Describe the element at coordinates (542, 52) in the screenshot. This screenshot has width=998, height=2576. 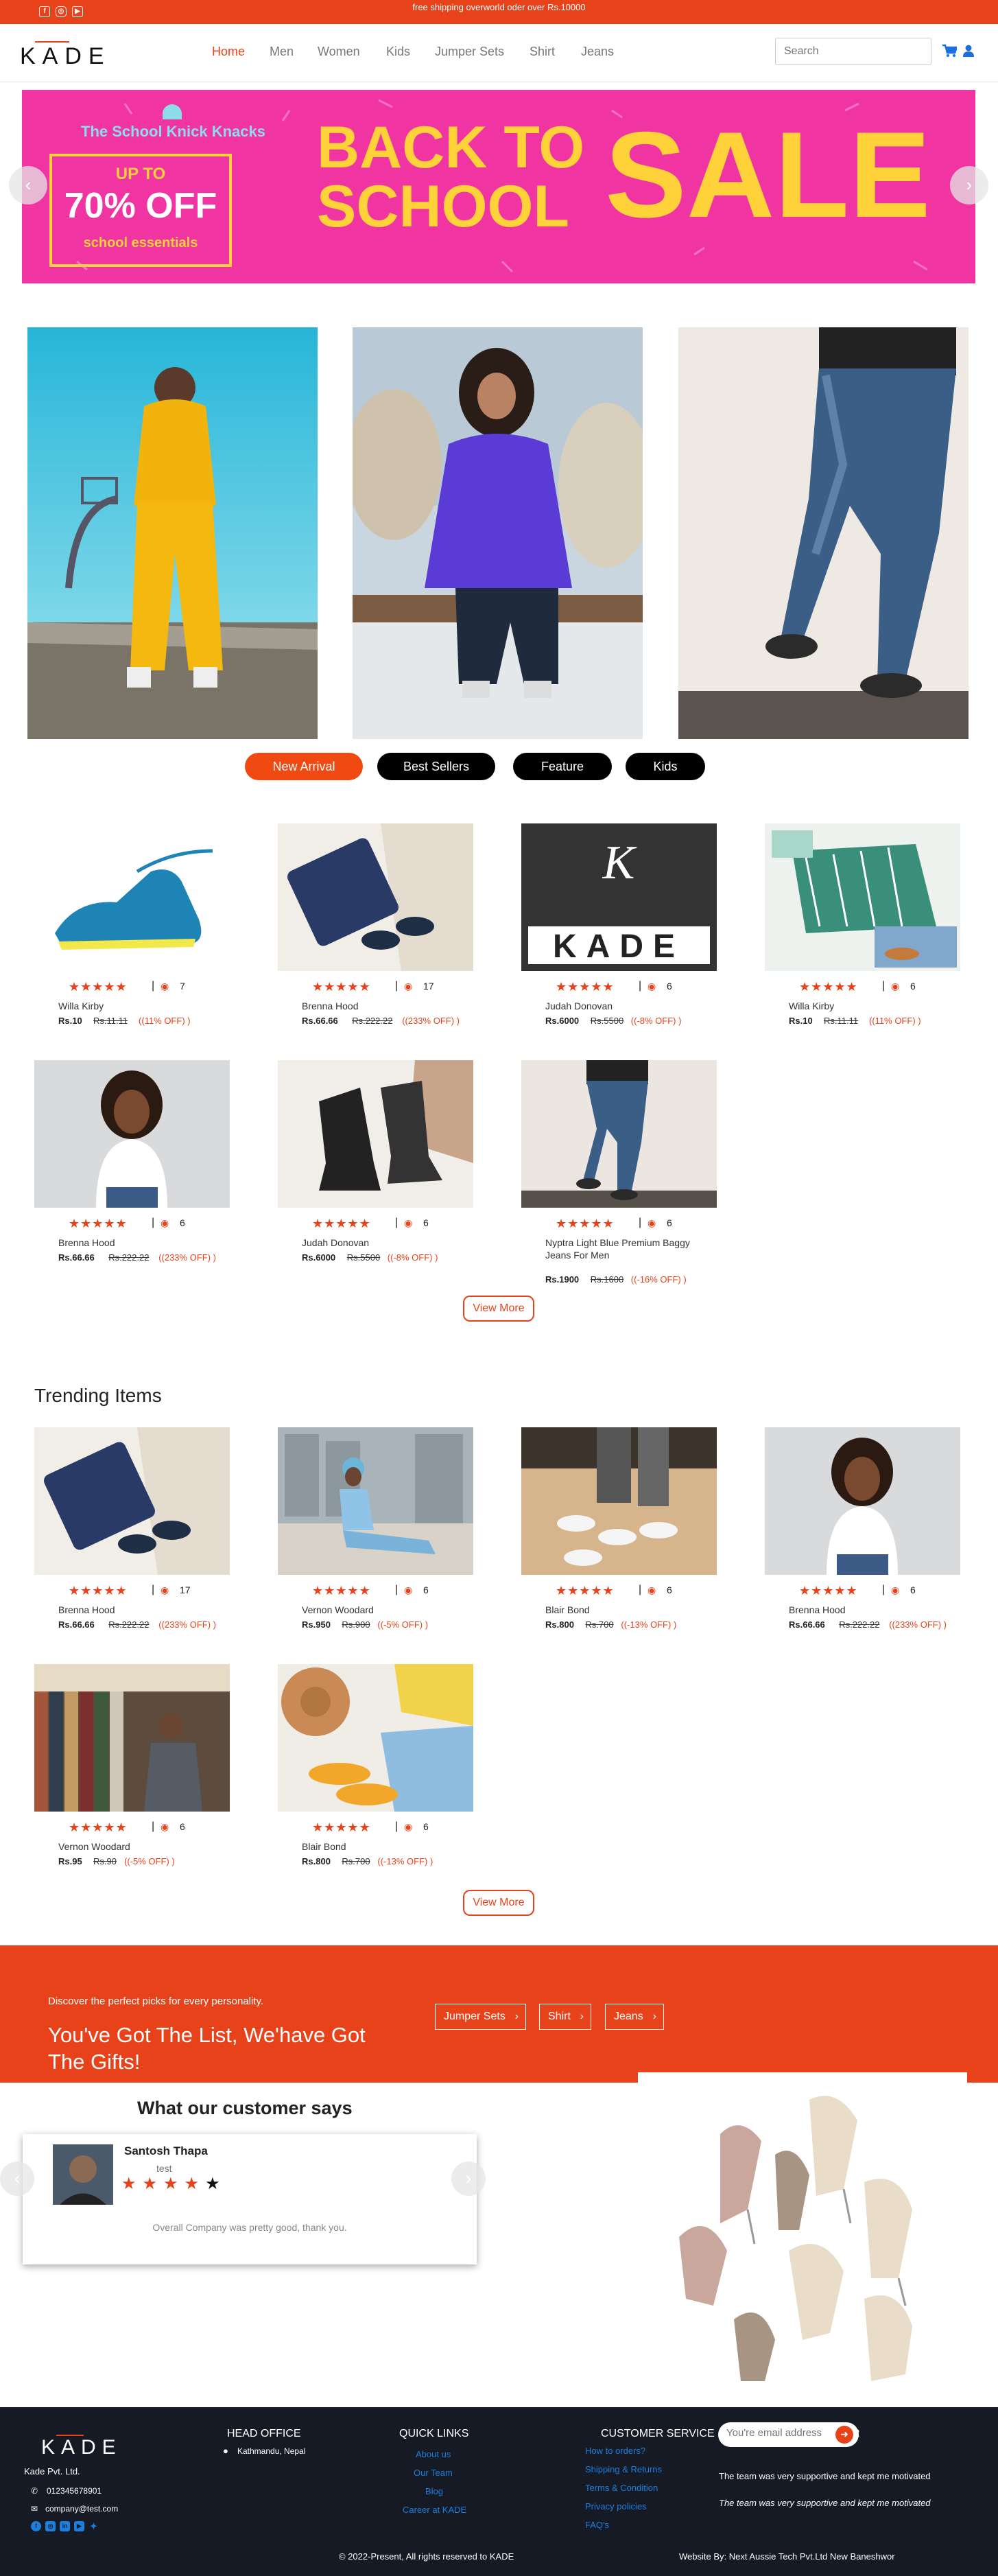
I see `nav-shirt: Shirt` at that location.